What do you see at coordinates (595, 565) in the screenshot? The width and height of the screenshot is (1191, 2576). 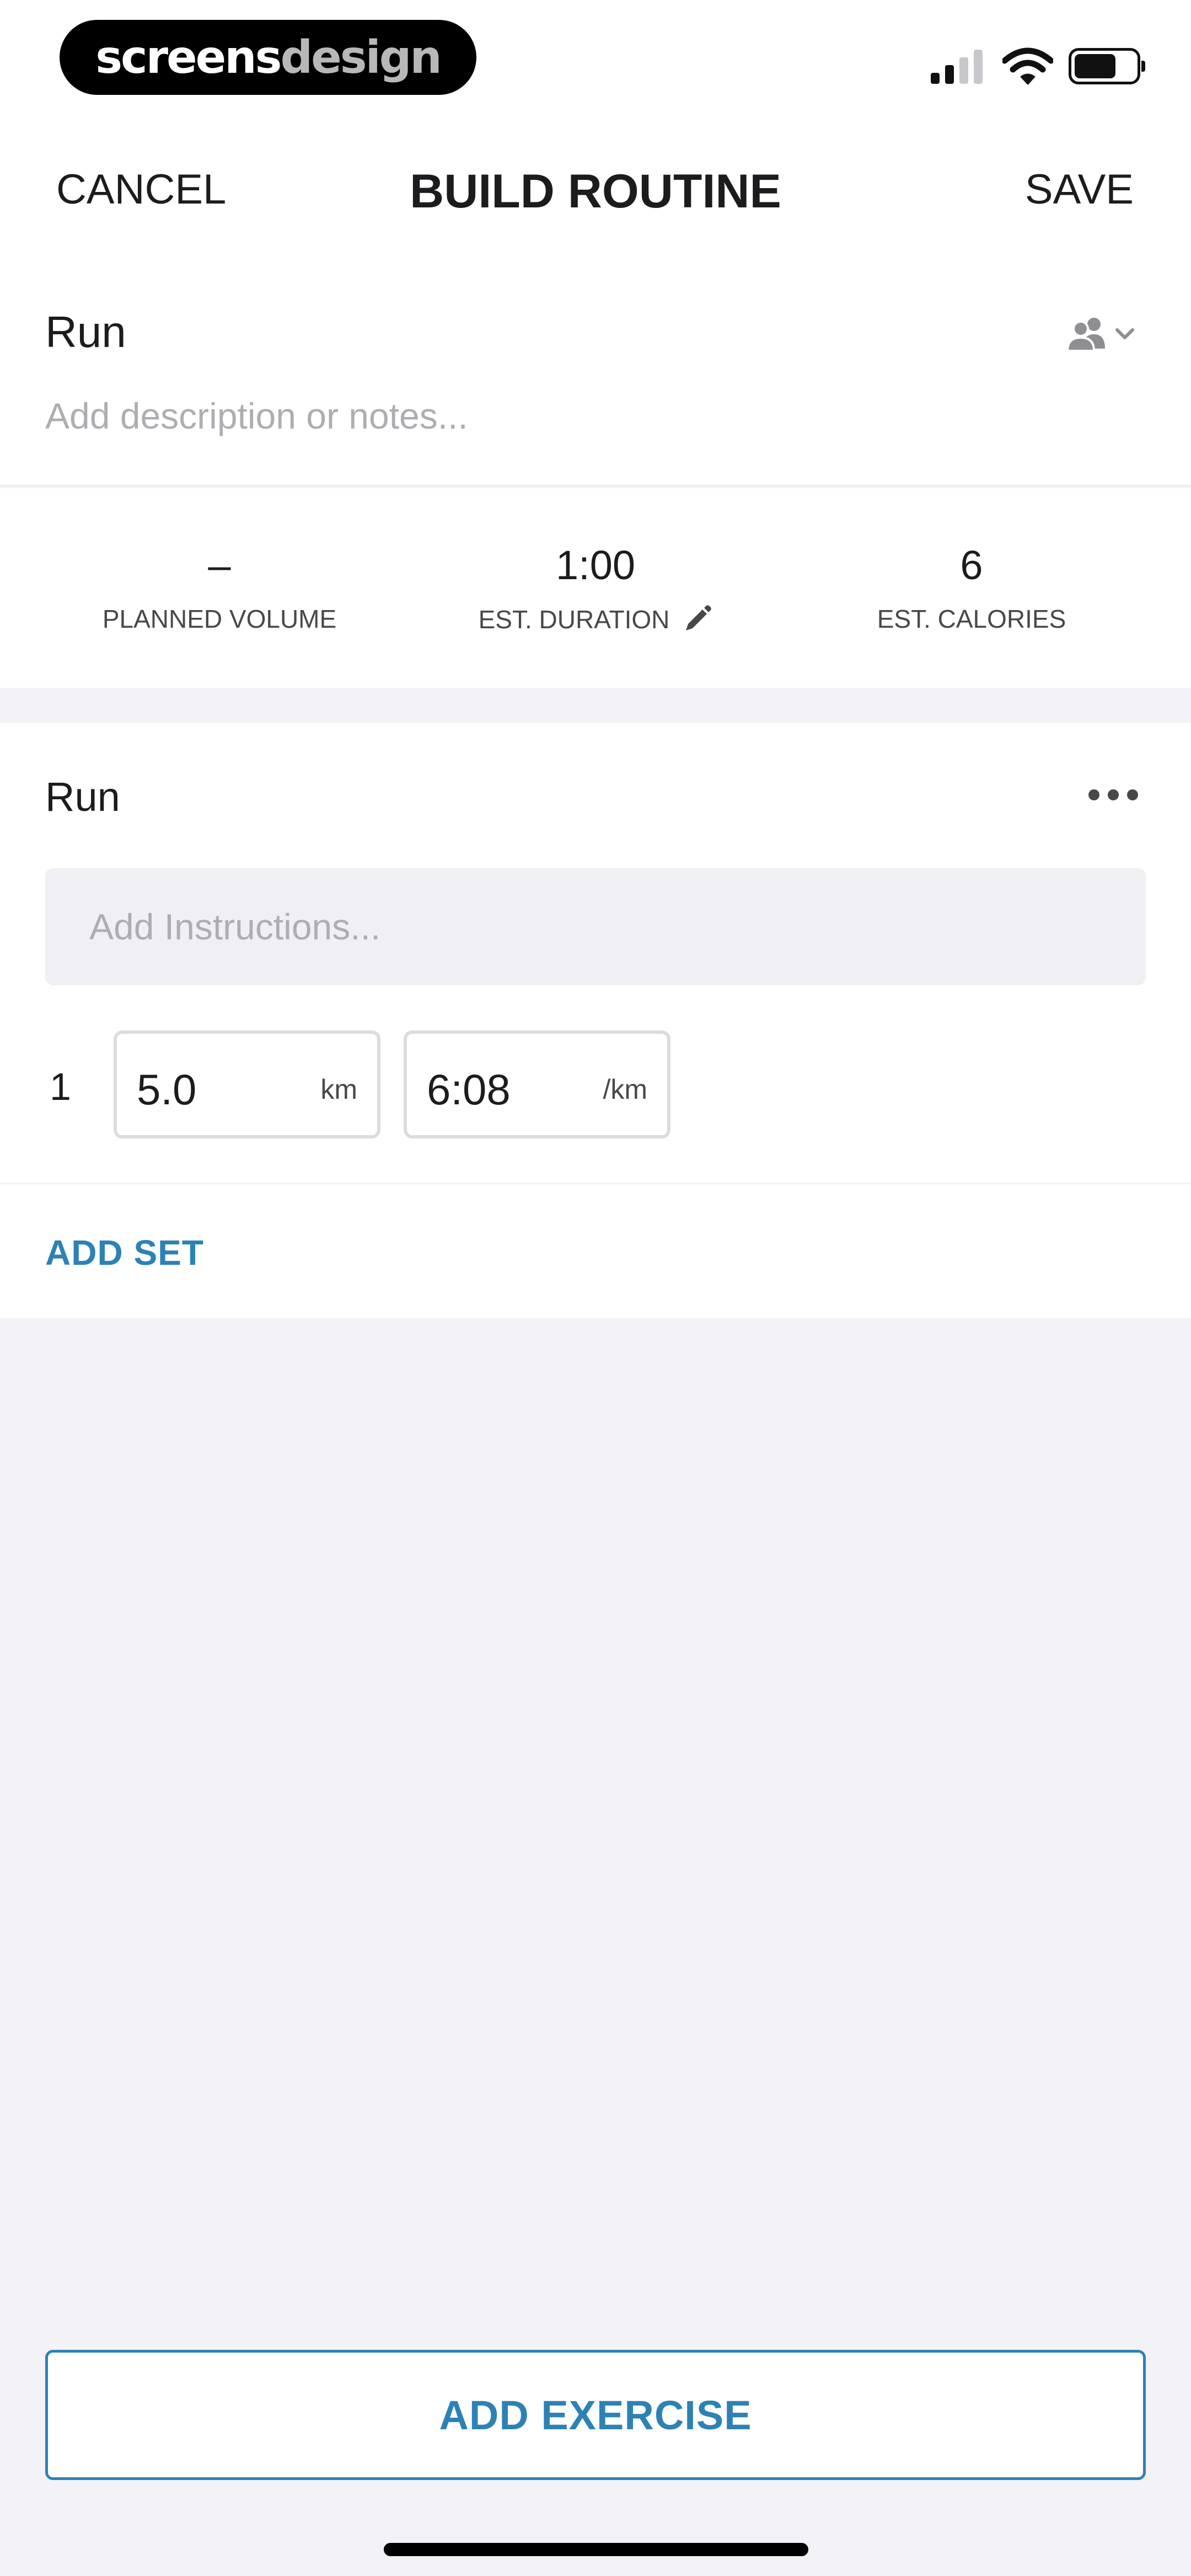 I see `stat-value: 1:00` at bounding box center [595, 565].